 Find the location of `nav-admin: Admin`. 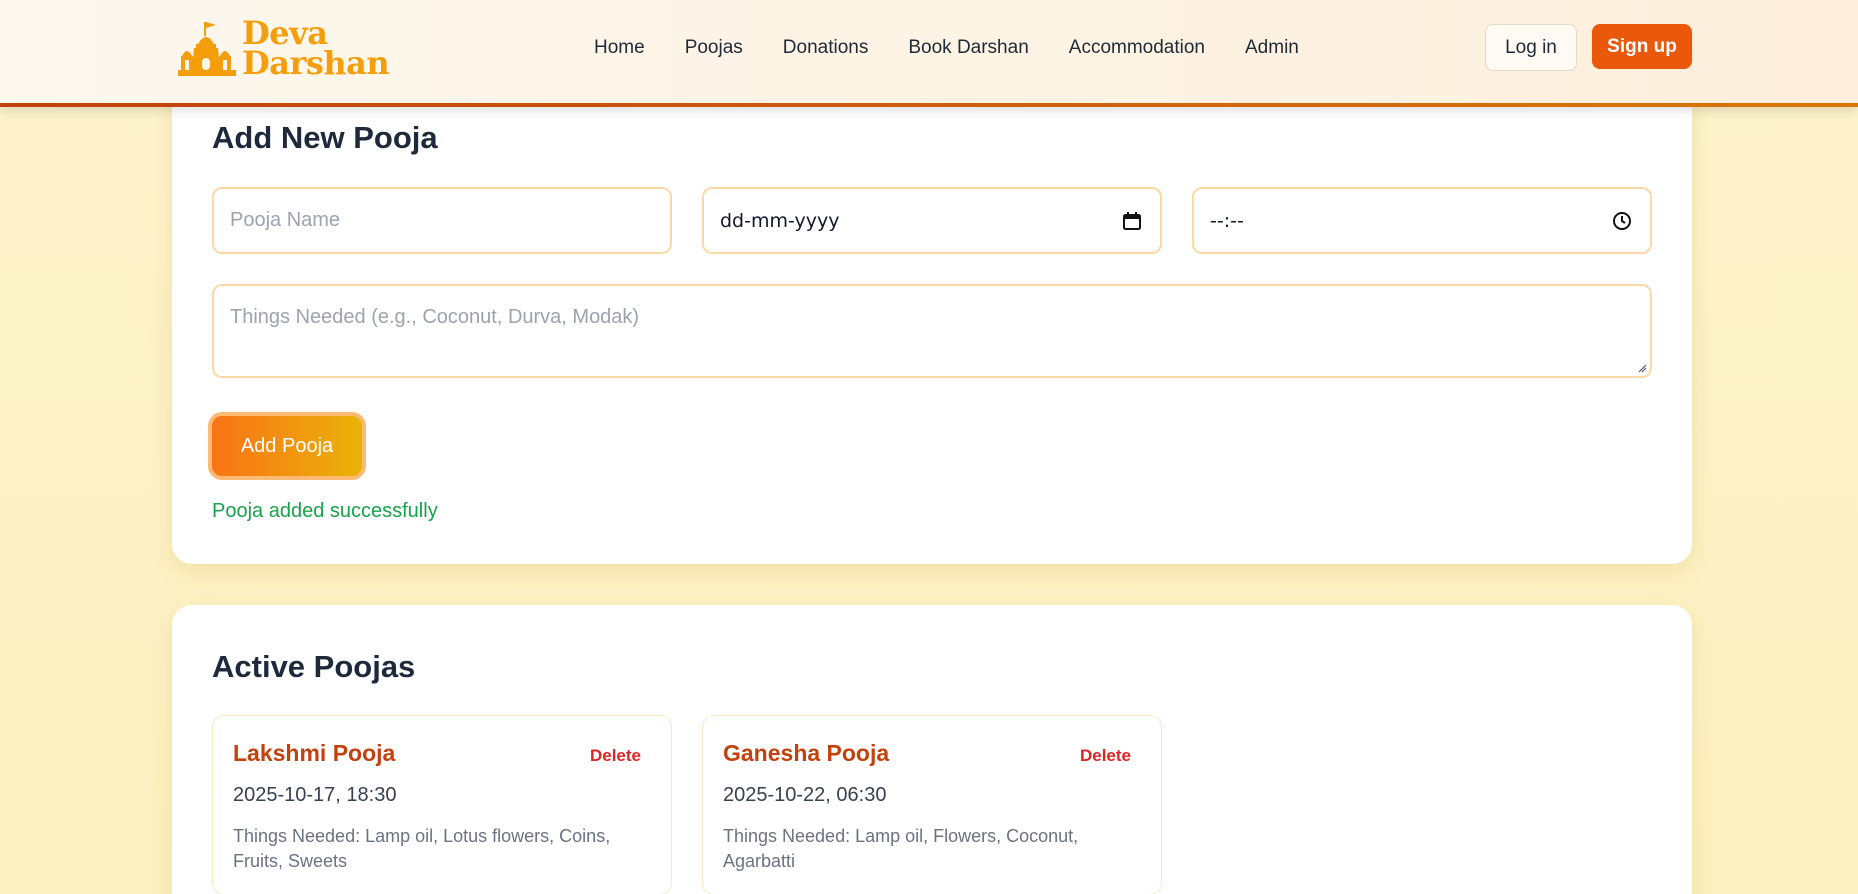

nav-admin: Admin is located at coordinates (1272, 48).